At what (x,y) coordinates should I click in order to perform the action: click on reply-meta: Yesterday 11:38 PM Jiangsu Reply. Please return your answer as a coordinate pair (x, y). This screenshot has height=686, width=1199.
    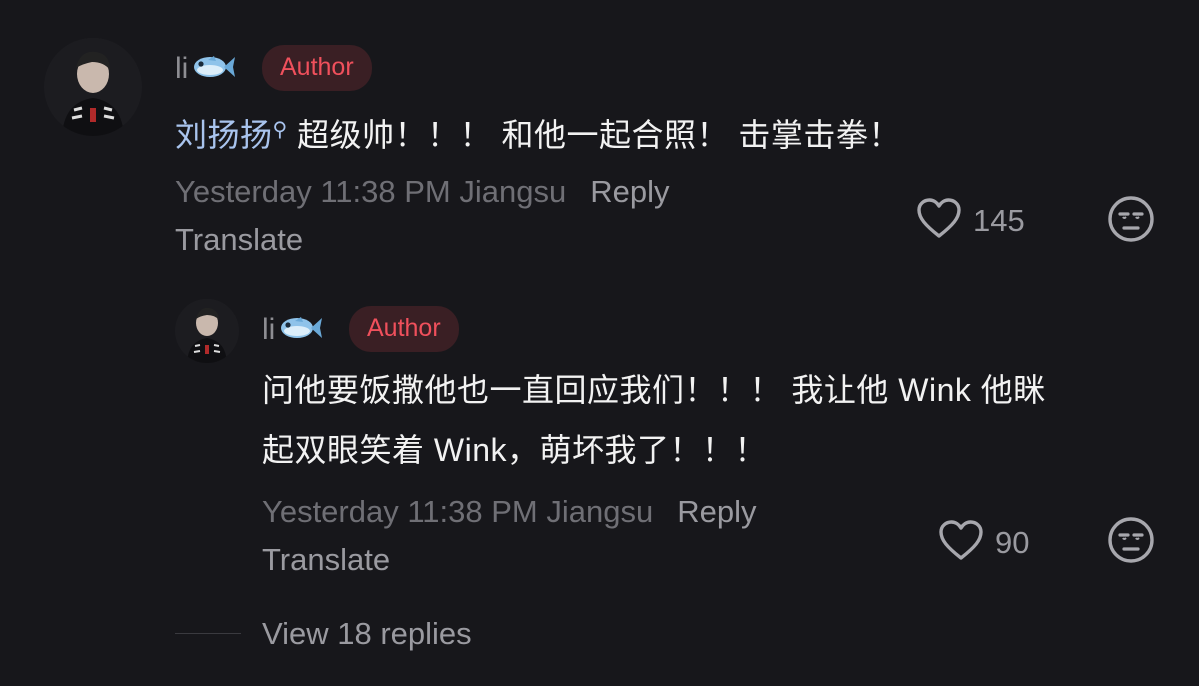
    Looking at the image, I should click on (509, 512).